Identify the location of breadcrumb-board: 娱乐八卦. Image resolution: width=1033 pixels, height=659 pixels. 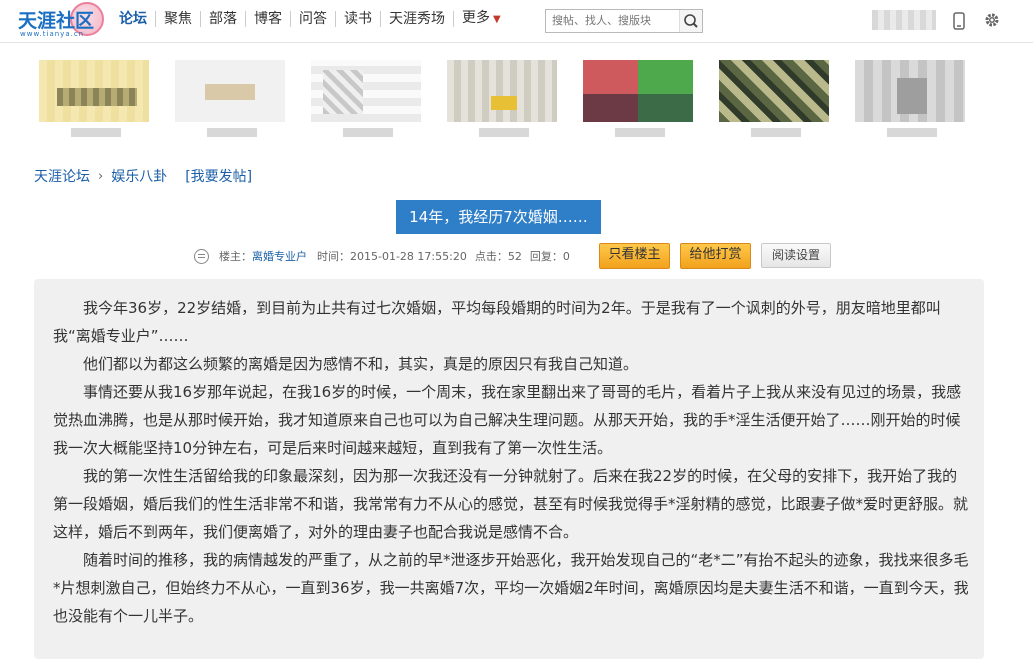
(139, 176).